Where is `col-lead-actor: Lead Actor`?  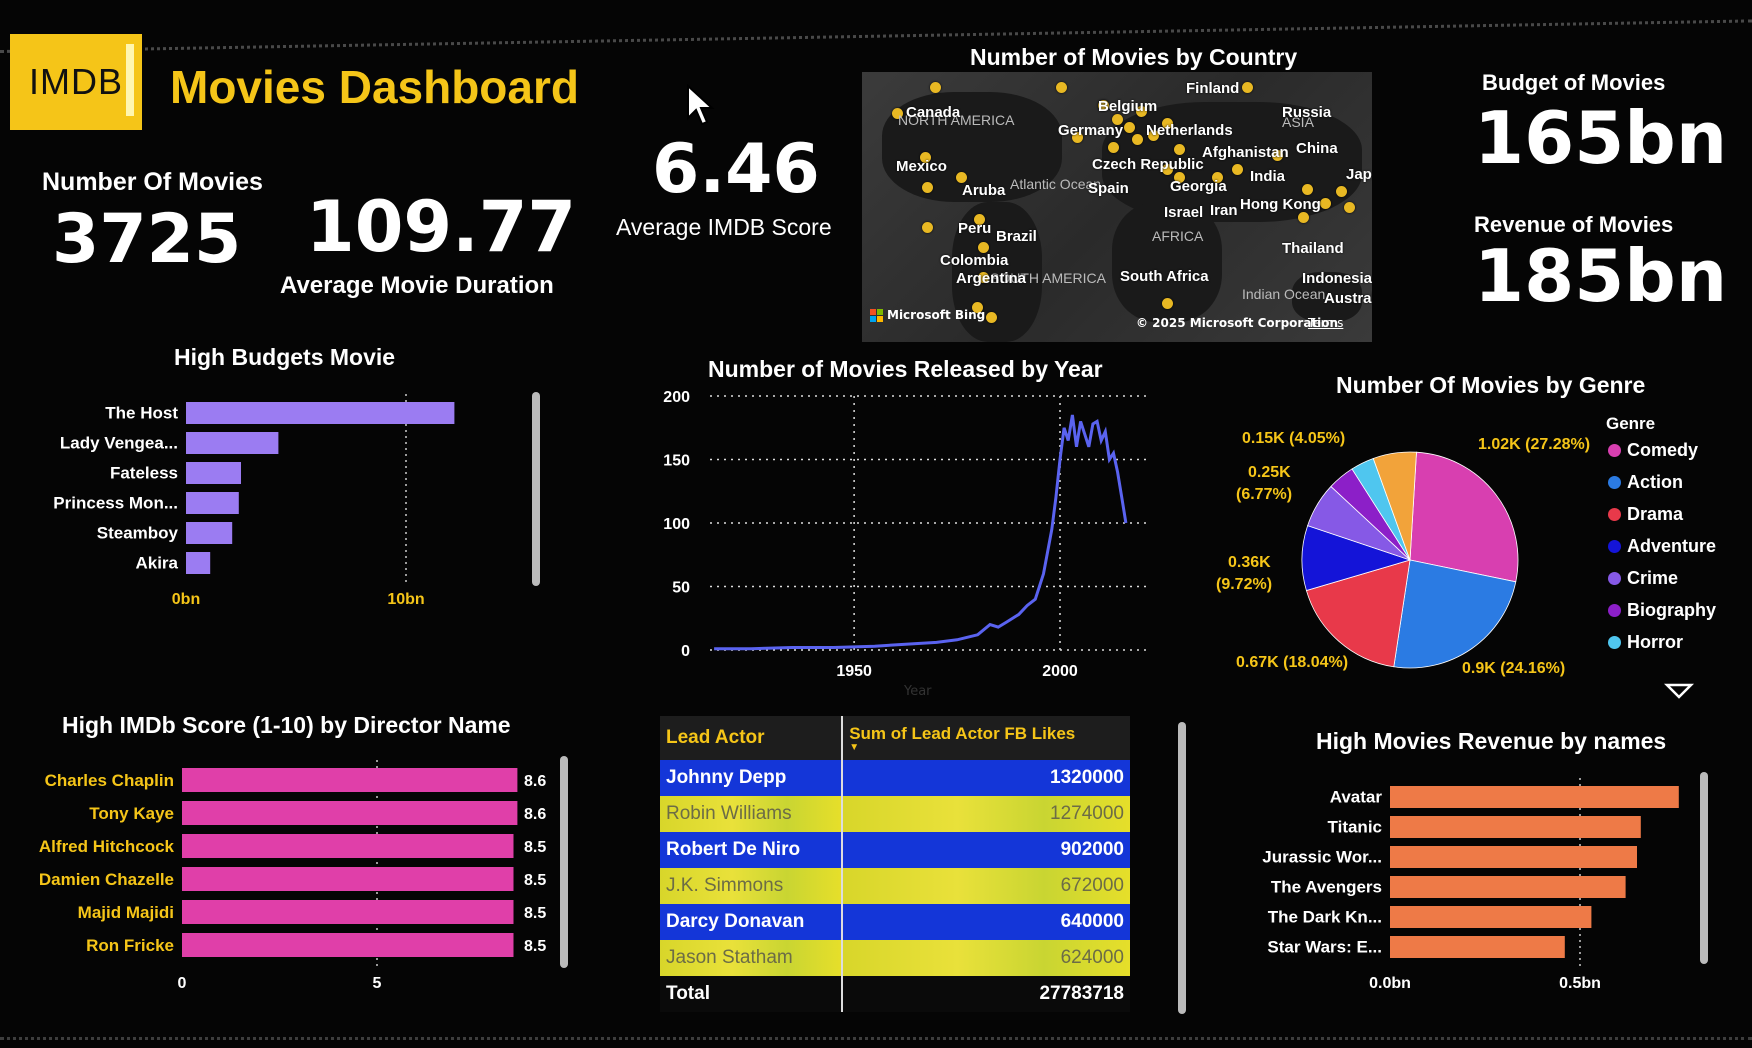
col-lead-actor: Lead Actor is located at coordinates (752, 738).